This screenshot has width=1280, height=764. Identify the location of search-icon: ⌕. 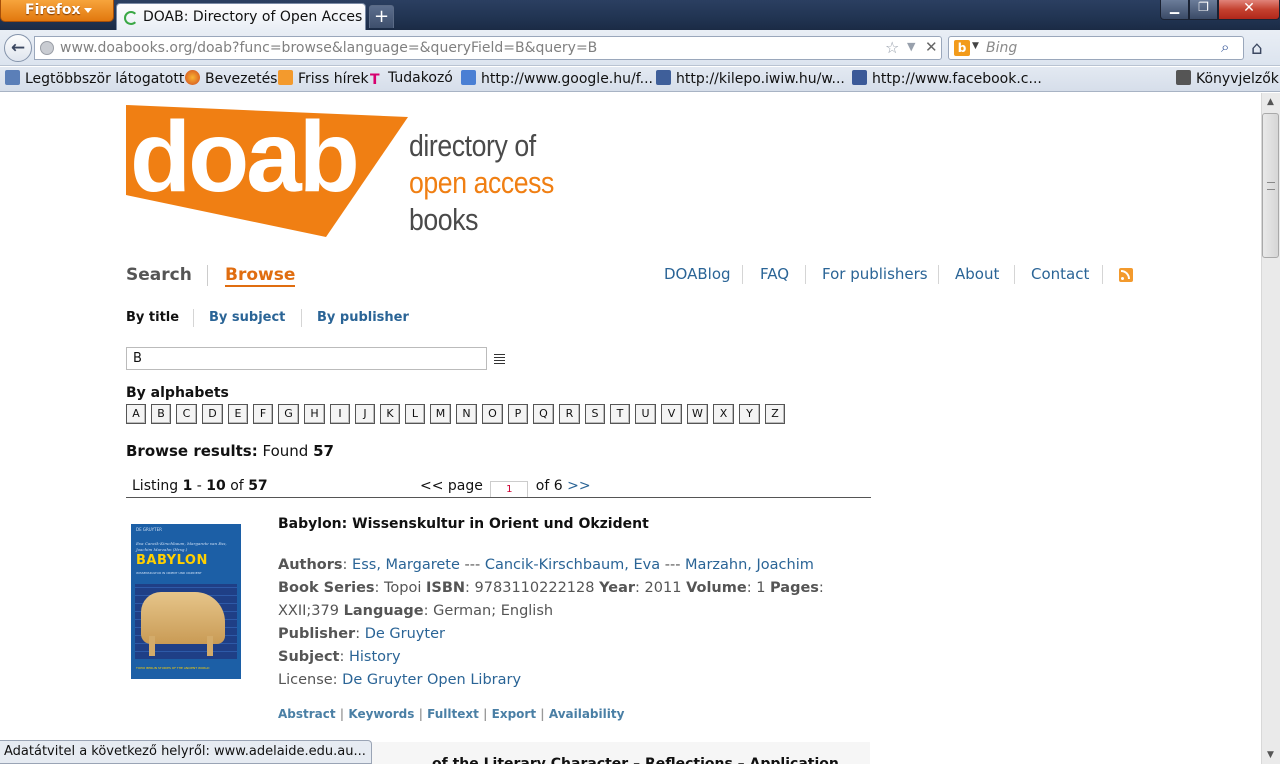
(1225, 47).